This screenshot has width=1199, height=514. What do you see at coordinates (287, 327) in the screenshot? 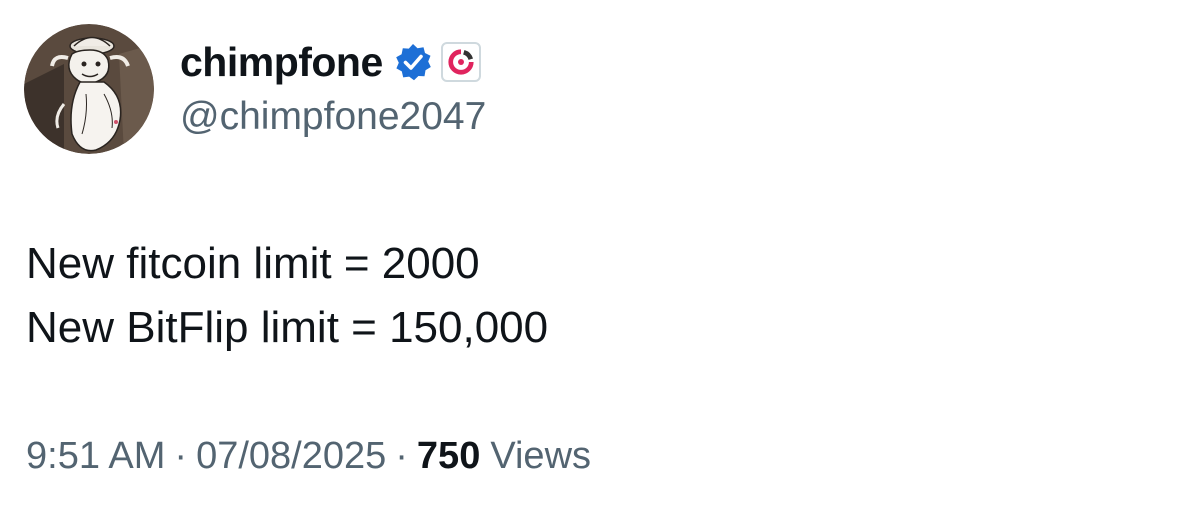
I see `tweet-line: New BitFlip limit = 150,000` at bounding box center [287, 327].